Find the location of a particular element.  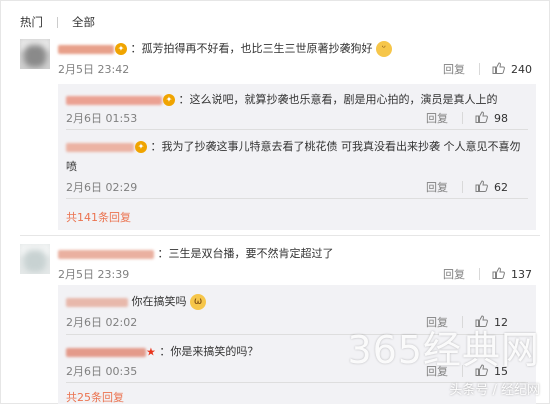

tab-hot: 热门 is located at coordinates (31, 22).